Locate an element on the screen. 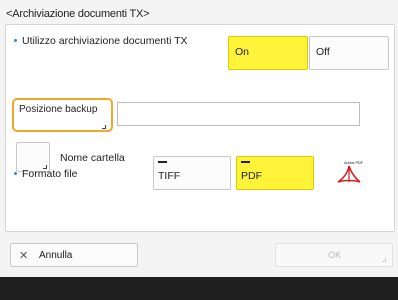 The height and width of the screenshot is (300, 398). pdf-top-bar is located at coordinates (245, 162).